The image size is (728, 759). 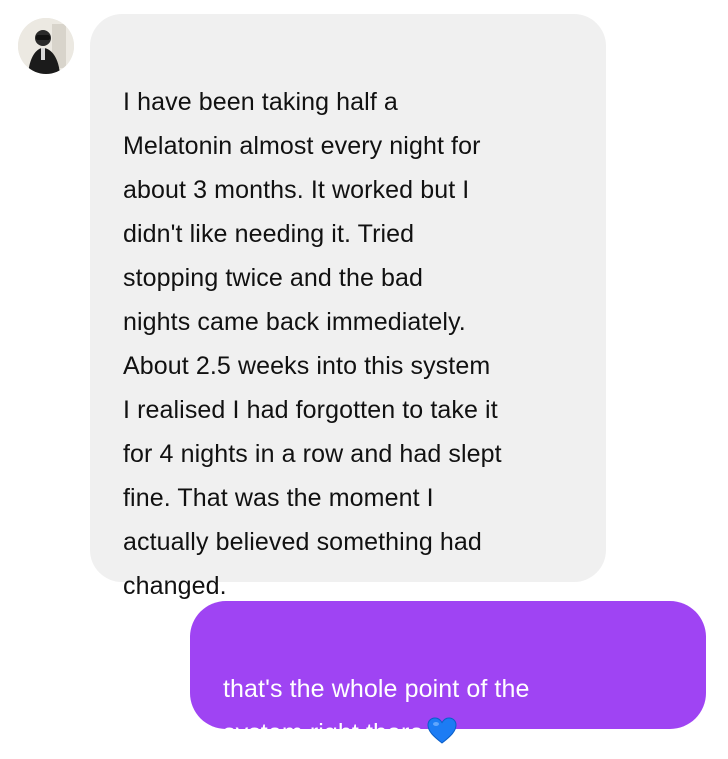 I want to click on contact-avatar, so click(x=46, y=46).